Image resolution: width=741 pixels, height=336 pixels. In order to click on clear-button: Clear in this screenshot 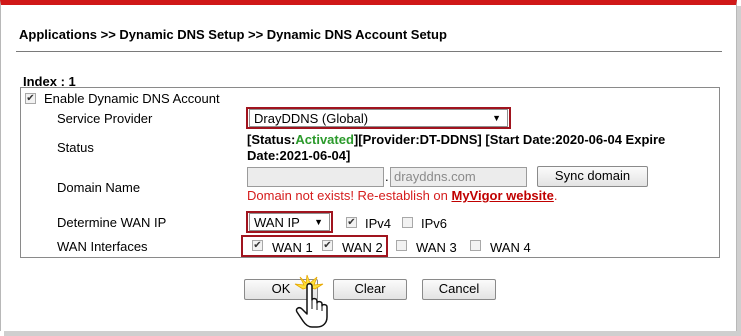, I will do `click(370, 289)`.